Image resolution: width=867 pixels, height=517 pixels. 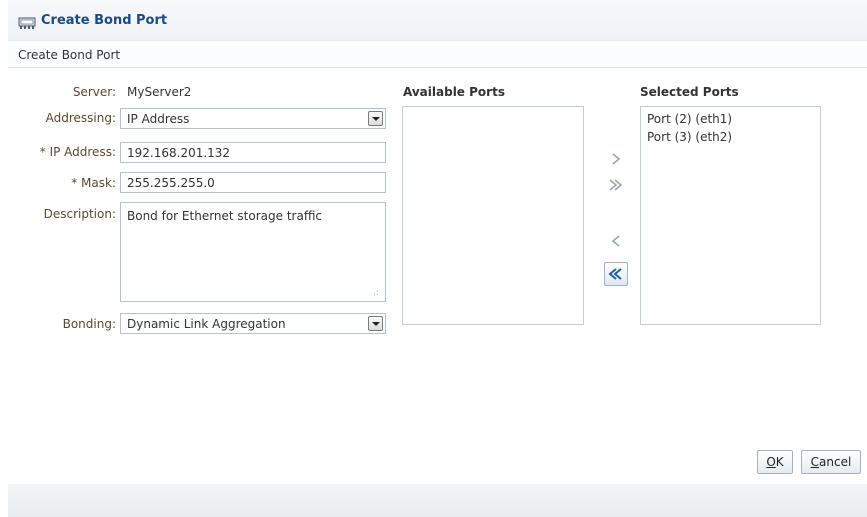 I want to click on ip-address-field: 192.168.201.132, so click(x=253, y=152).